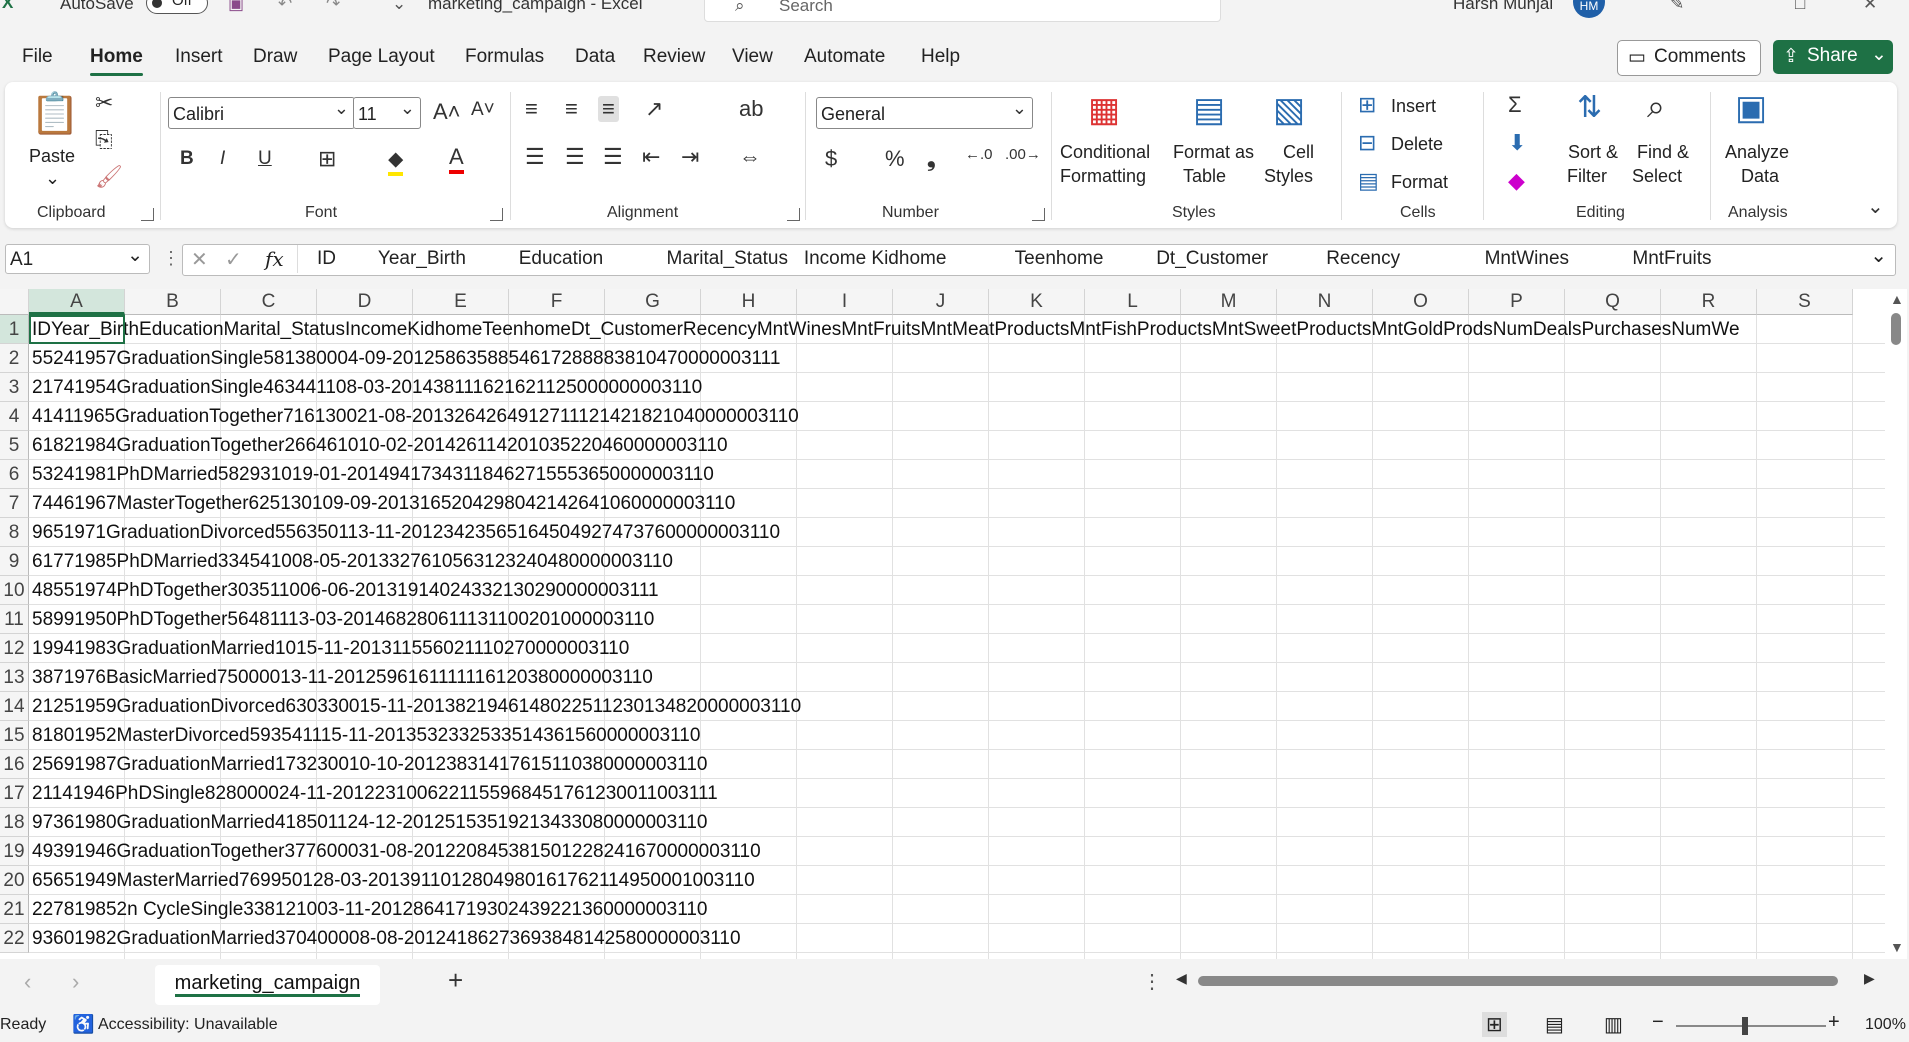 This screenshot has height=1042, width=1909. Describe the element at coordinates (461, 302) in the screenshot. I see `column-header-e: E` at that location.